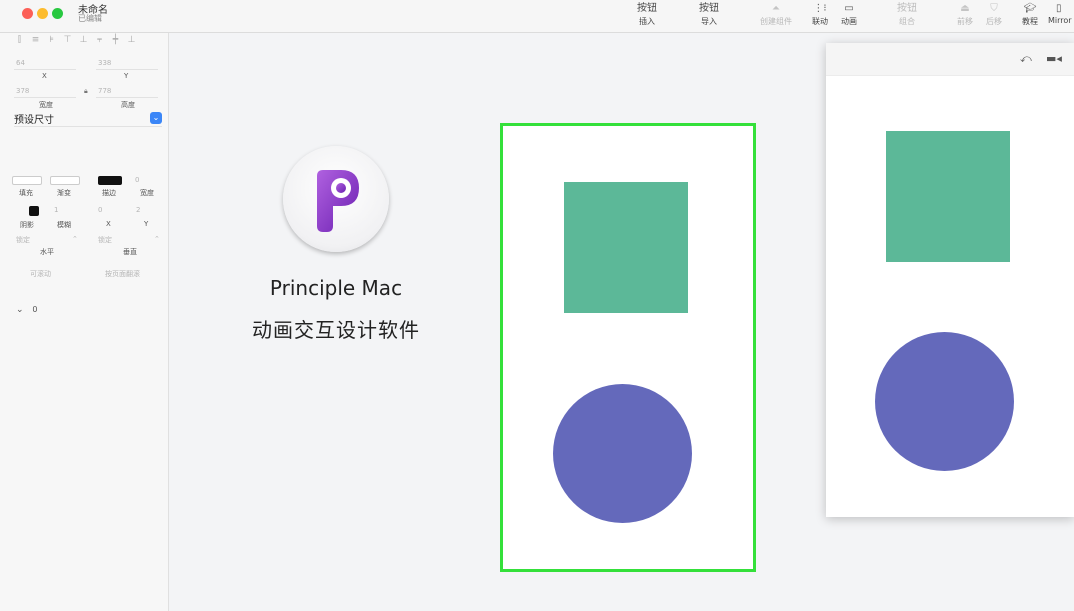 This screenshot has height=611, width=1074. What do you see at coordinates (100, 210) in the screenshot?
I see `shadow-x-field: 0` at bounding box center [100, 210].